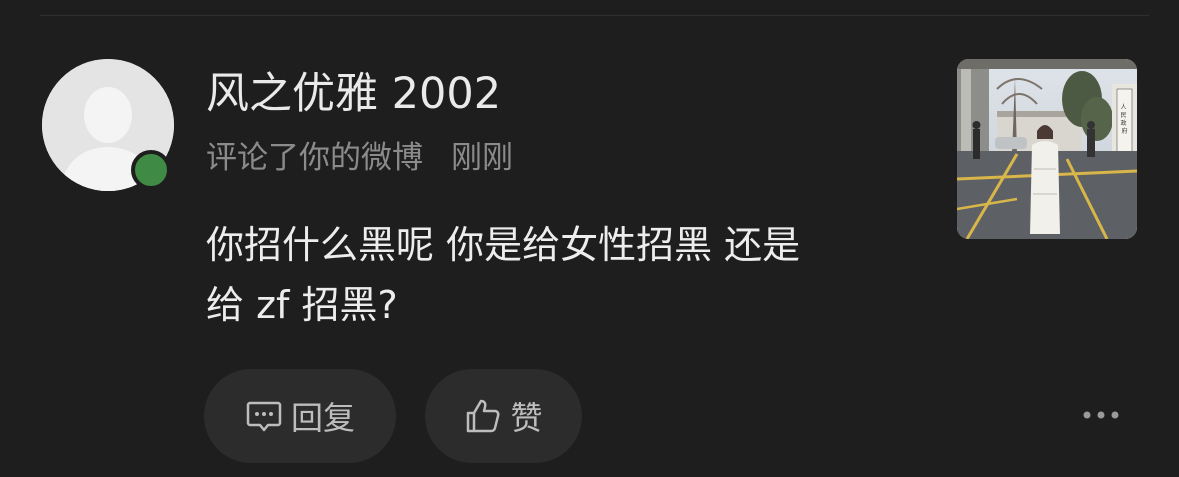 The image size is (1179, 477). Describe the element at coordinates (526, 418) in the screenshot. I see `like-label: 赞` at that location.